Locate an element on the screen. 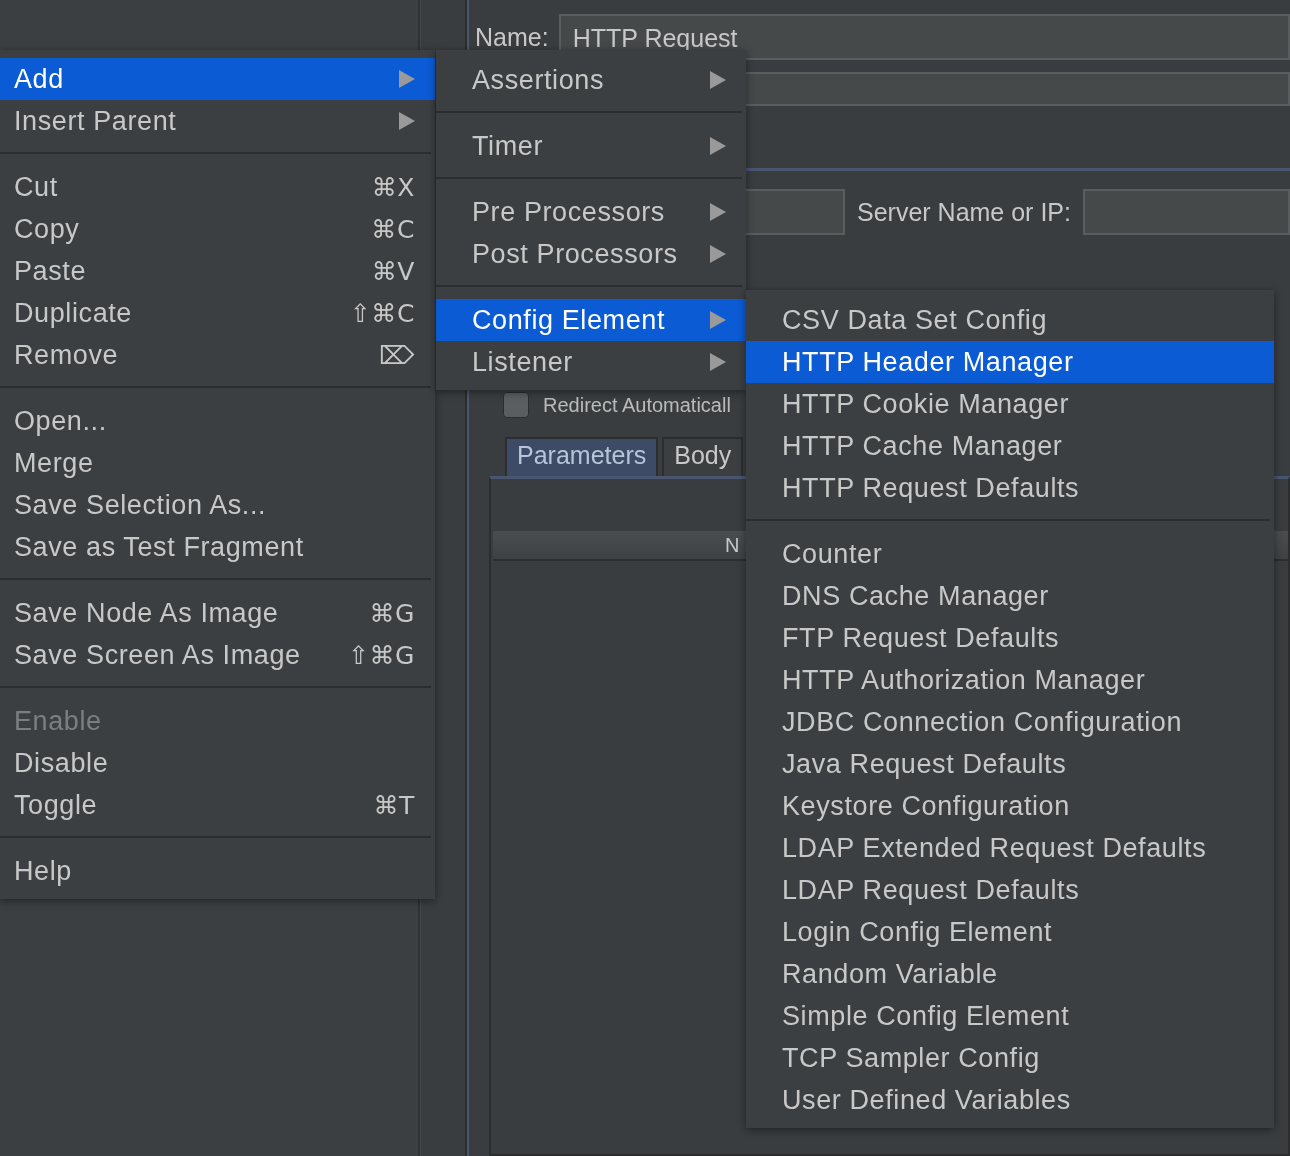 The height and width of the screenshot is (1156, 1290). menu-item-label: CSV Data Set Config is located at coordinates (915, 320).